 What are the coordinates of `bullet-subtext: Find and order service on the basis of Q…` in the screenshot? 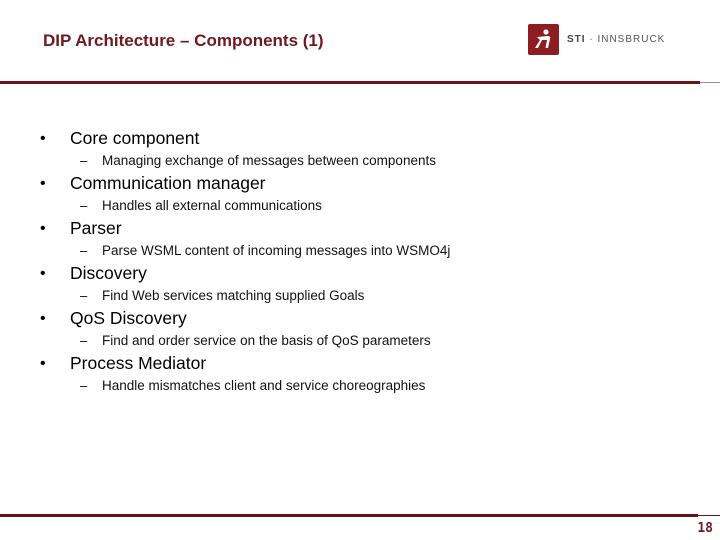 It's located at (266, 340).